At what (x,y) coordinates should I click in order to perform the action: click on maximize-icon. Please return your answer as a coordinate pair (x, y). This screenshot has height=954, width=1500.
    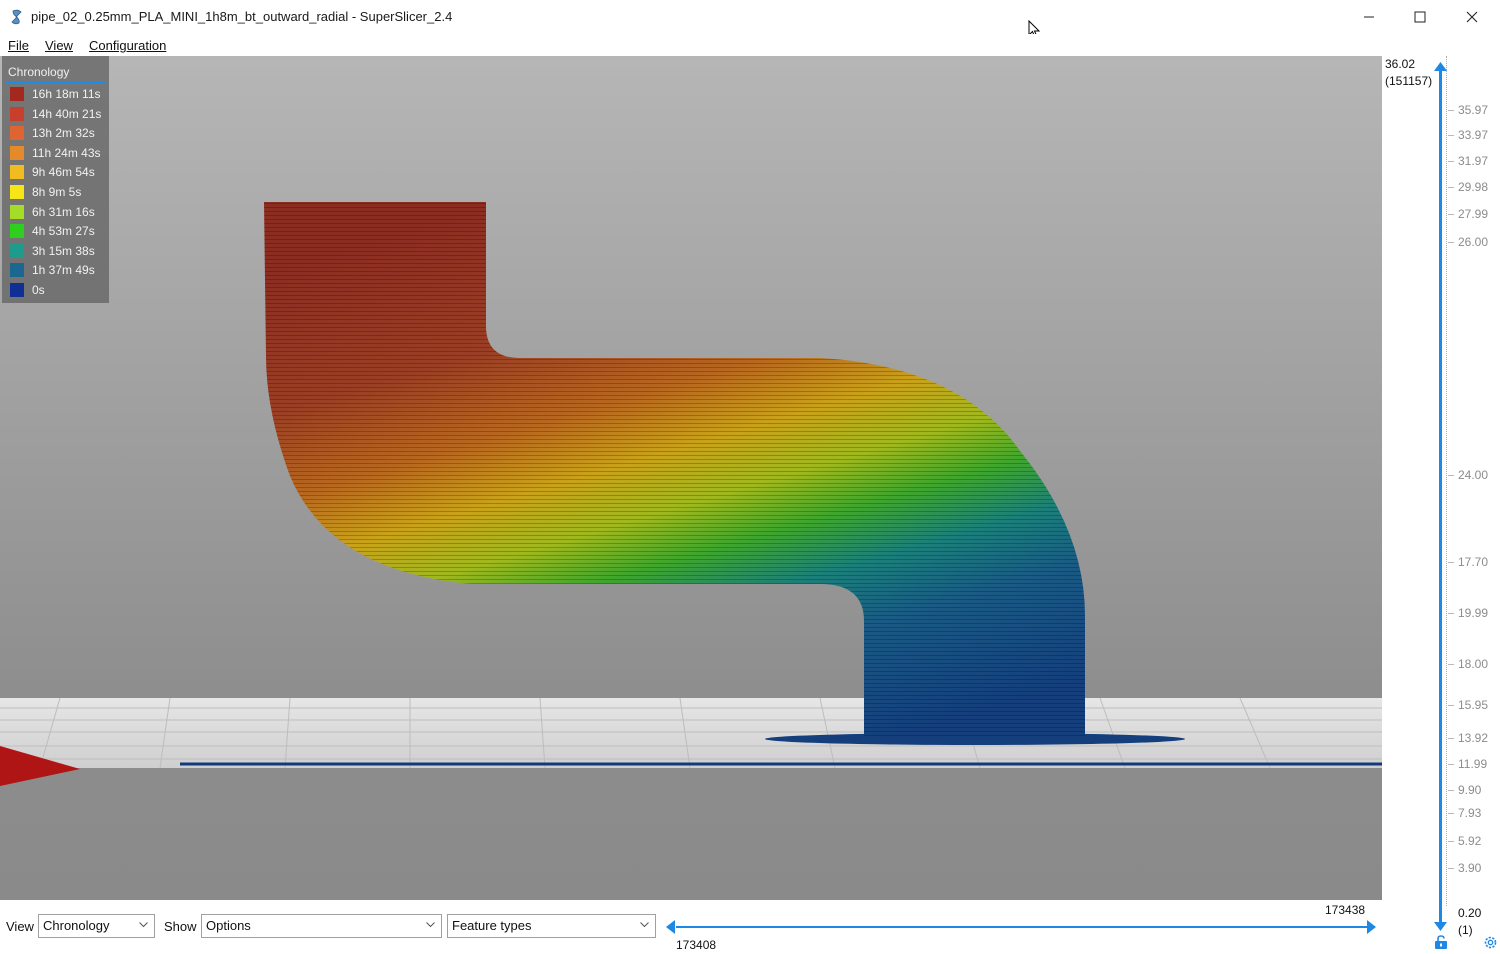
    Looking at the image, I should click on (1420, 17).